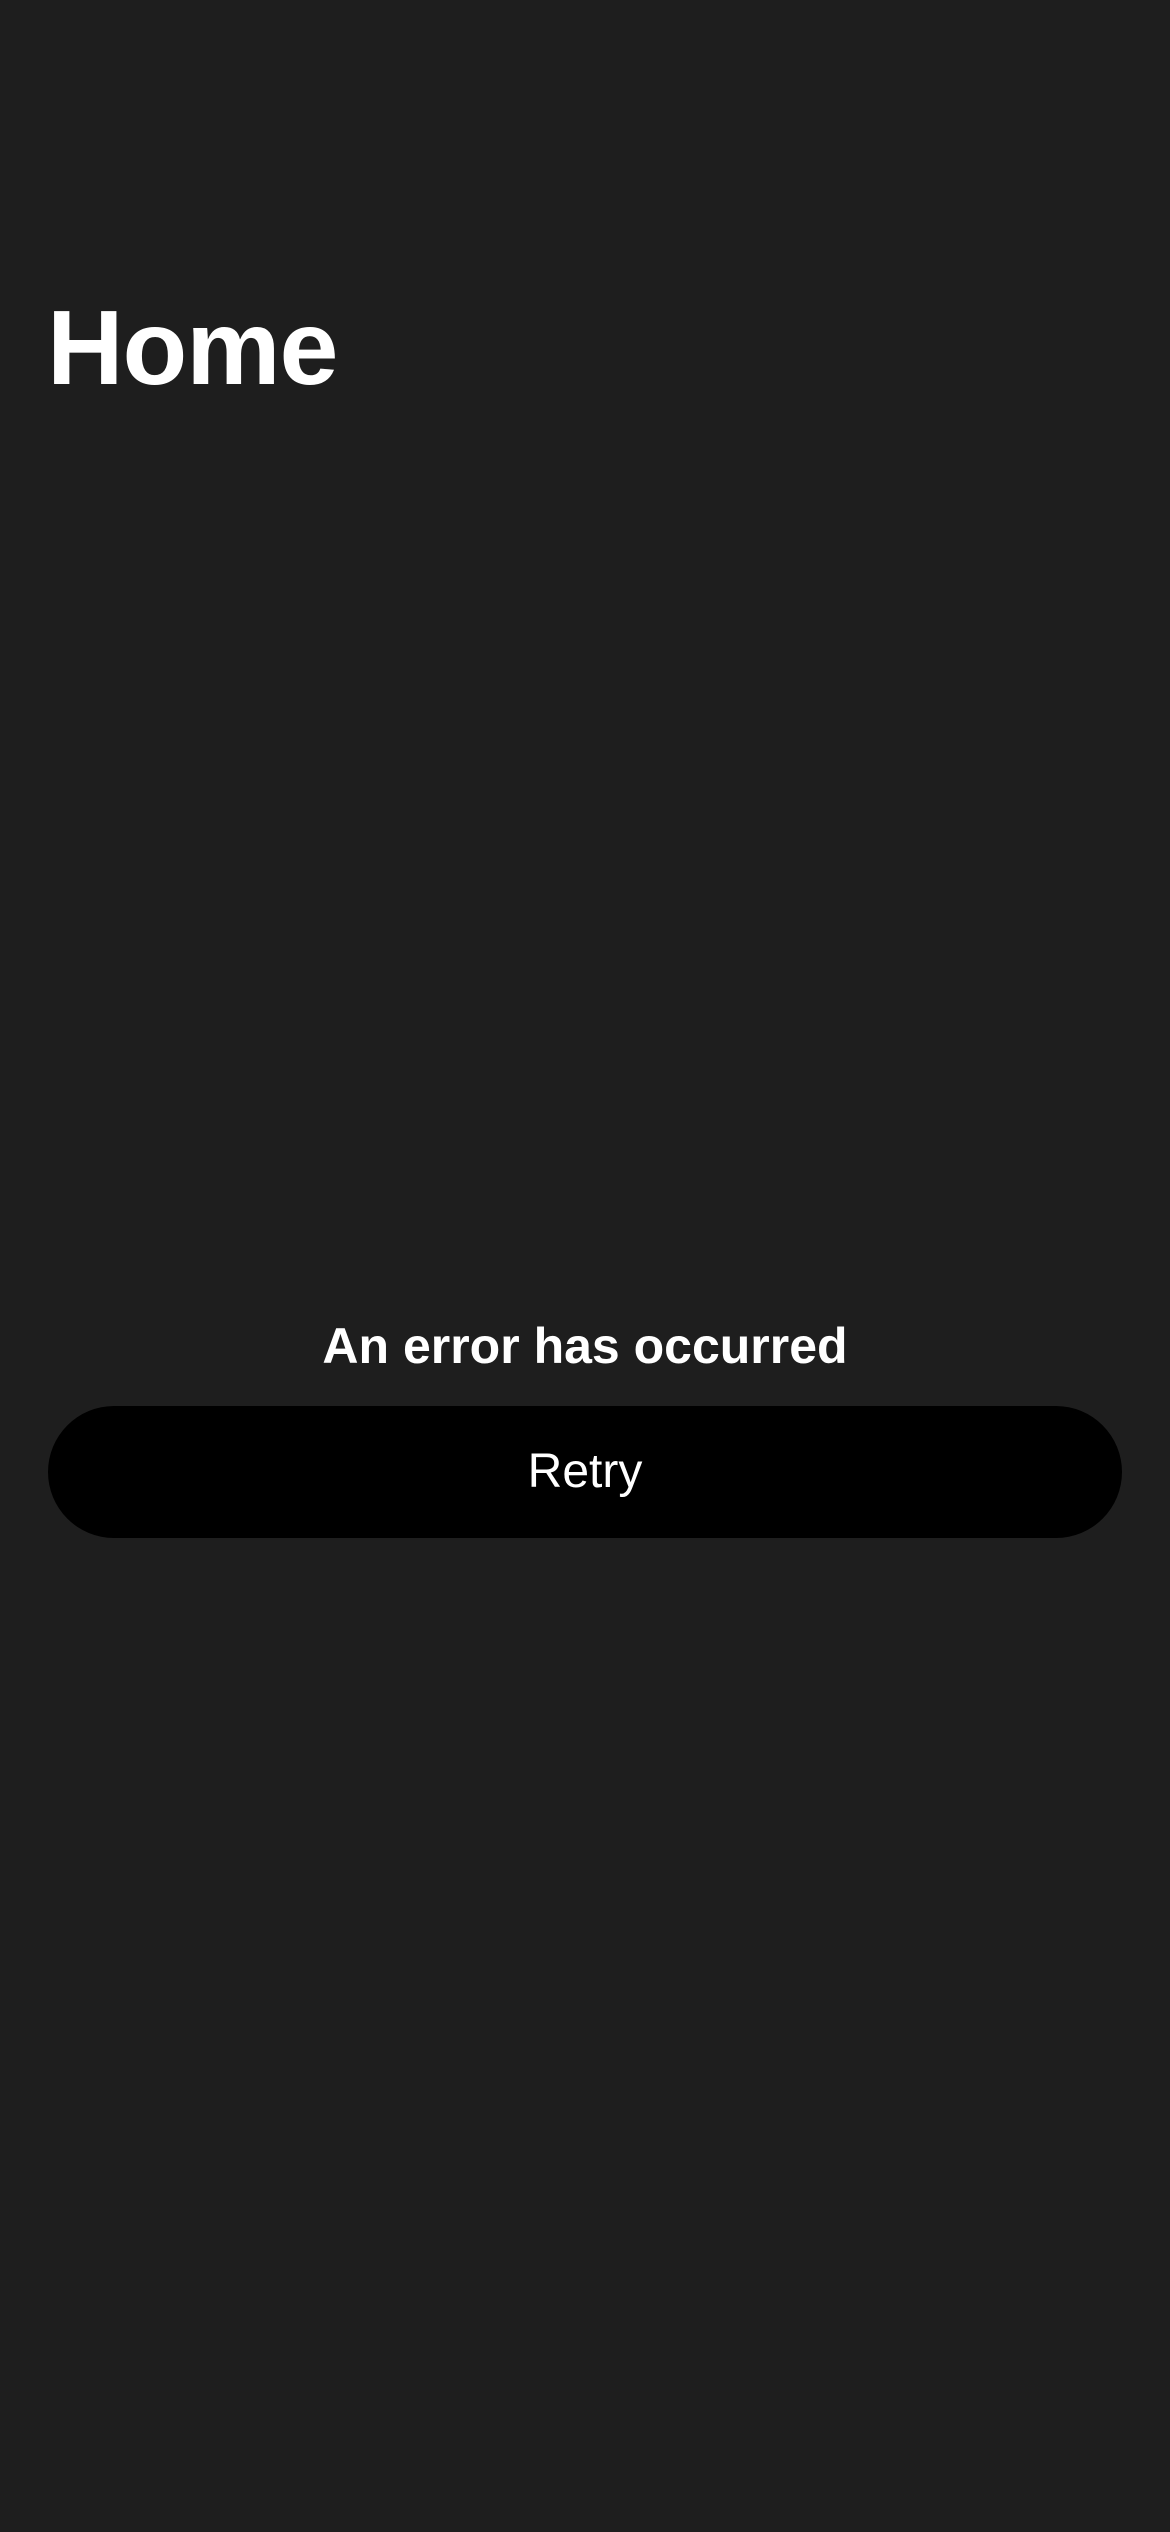 Image resolution: width=1170 pixels, height=2532 pixels. I want to click on error-message: An error has occurred, so click(585, 1346).